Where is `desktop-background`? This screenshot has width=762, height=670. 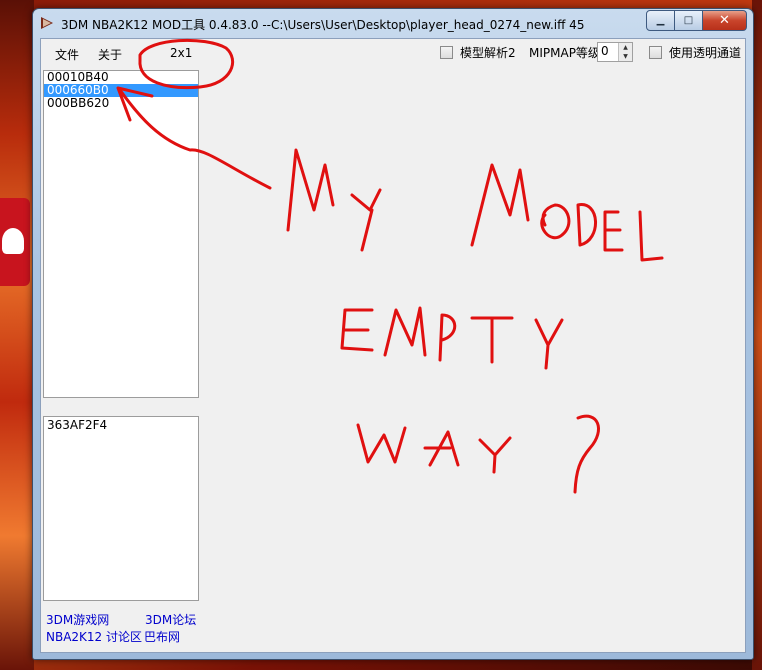 desktop-background is located at coordinates (17, 335).